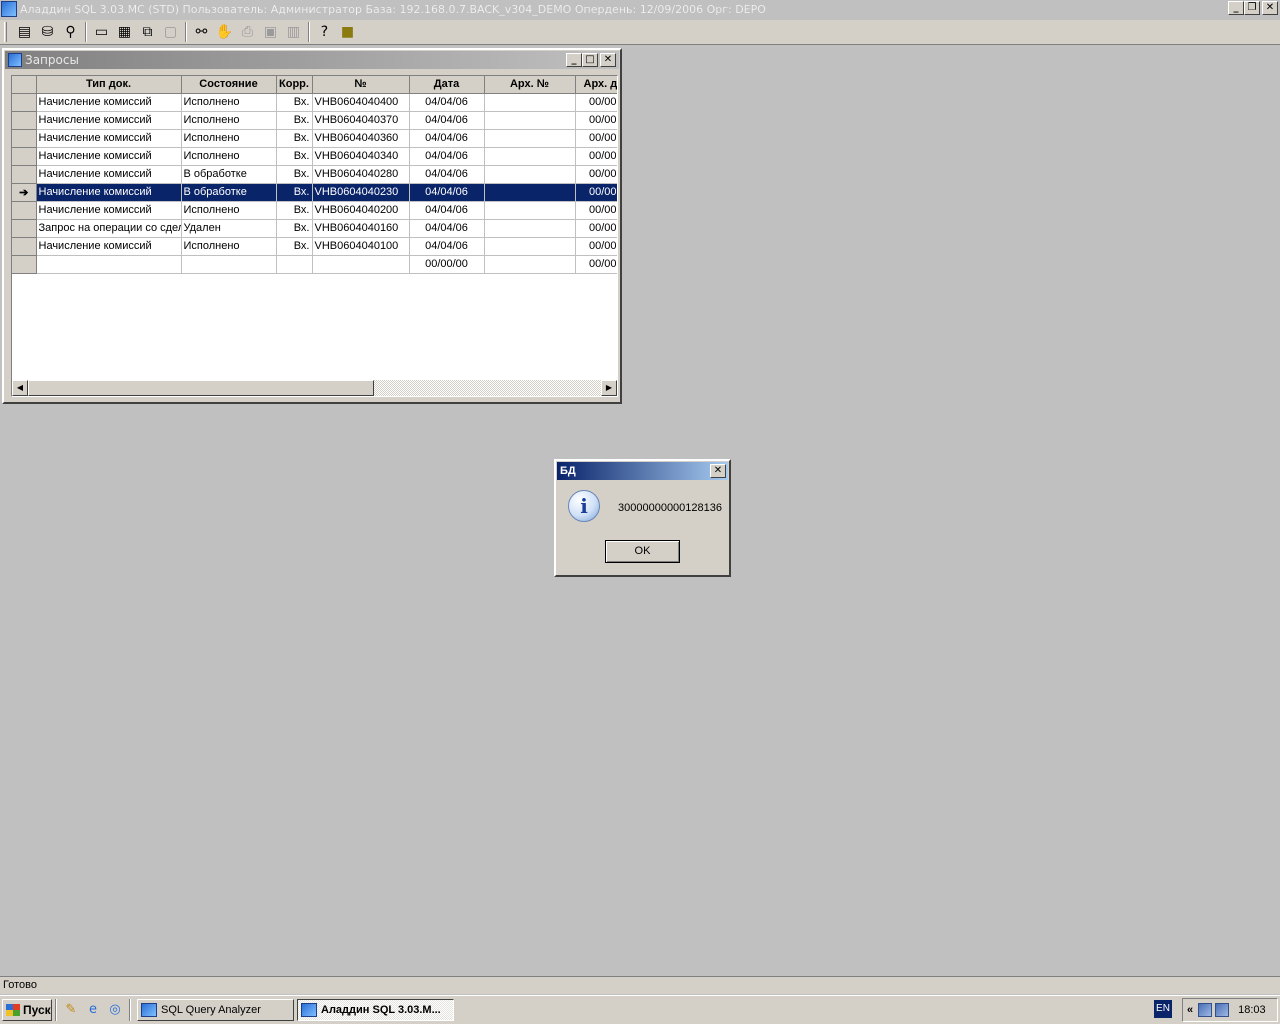 This screenshot has height=1024, width=1280. I want to click on cell-number: VHB0604040370, so click(361, 120).